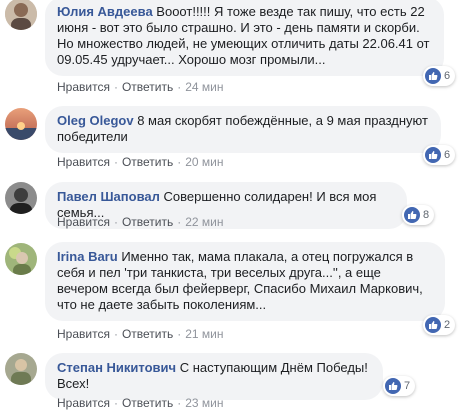 The image size is (468, 410). I want to click on comment-author: Oleg Olegov, so click(95, 120).